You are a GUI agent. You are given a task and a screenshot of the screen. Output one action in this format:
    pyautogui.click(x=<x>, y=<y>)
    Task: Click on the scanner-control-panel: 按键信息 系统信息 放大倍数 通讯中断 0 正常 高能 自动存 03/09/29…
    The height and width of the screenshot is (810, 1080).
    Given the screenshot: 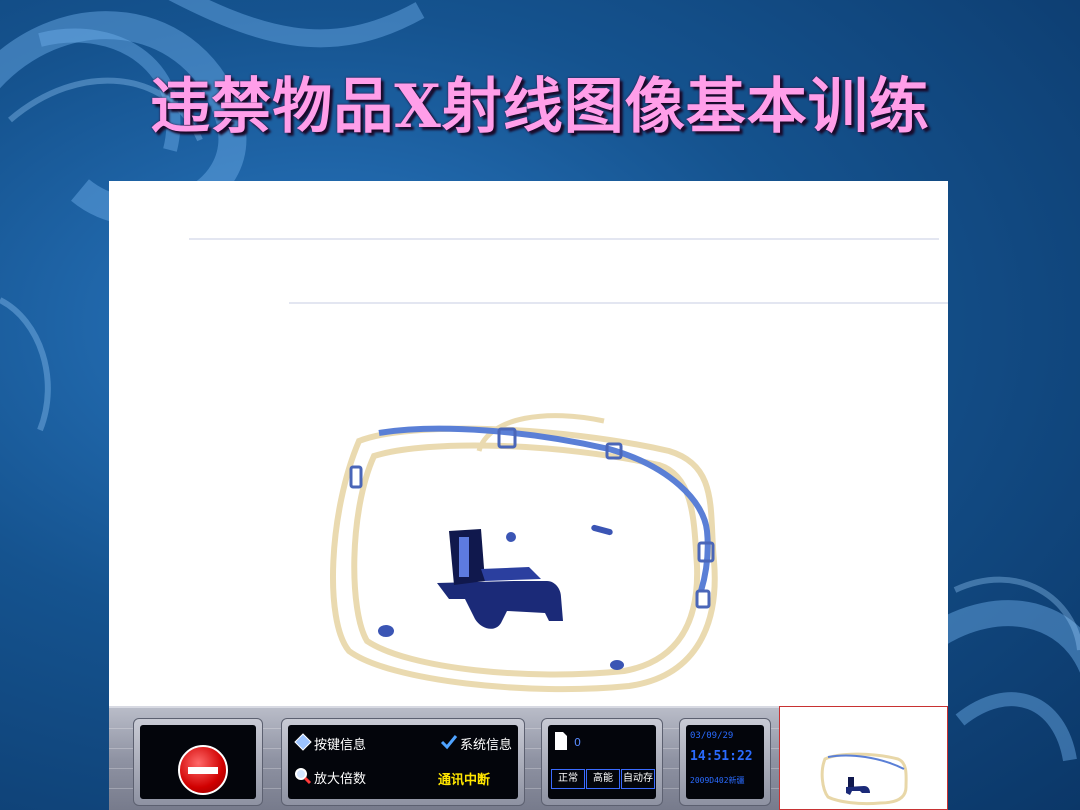 What is the action you would take?
    pyautogui.click(x=444, y=758)
    